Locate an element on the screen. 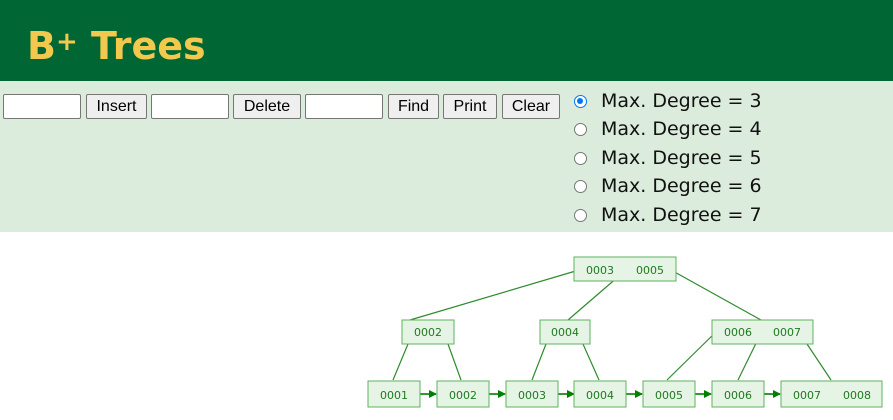 The width and height of the screenshot is (893, 420). degree-option-3: Max. Degree = 3 is located at coordinates (668, 101).